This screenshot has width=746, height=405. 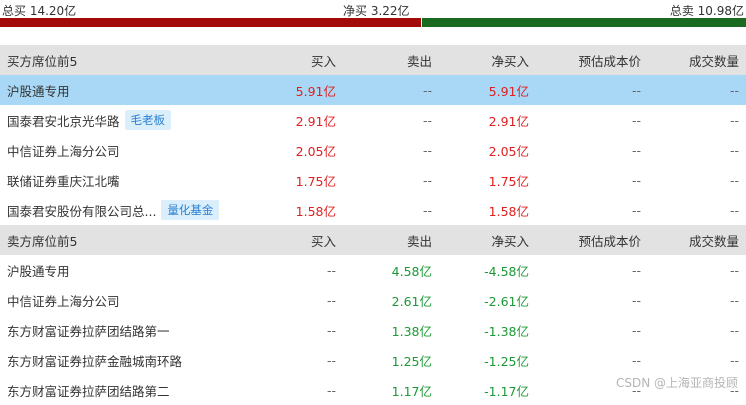 I want to click on net-amount: 2.91亿, so click(x=508, y=121).